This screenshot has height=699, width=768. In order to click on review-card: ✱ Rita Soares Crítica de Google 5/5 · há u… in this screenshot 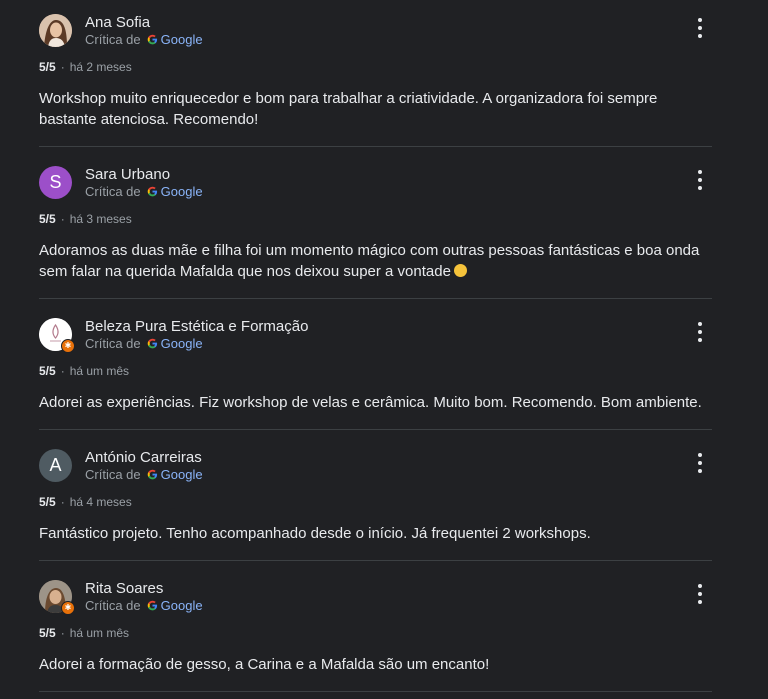, I will do `click(375, 636)`.